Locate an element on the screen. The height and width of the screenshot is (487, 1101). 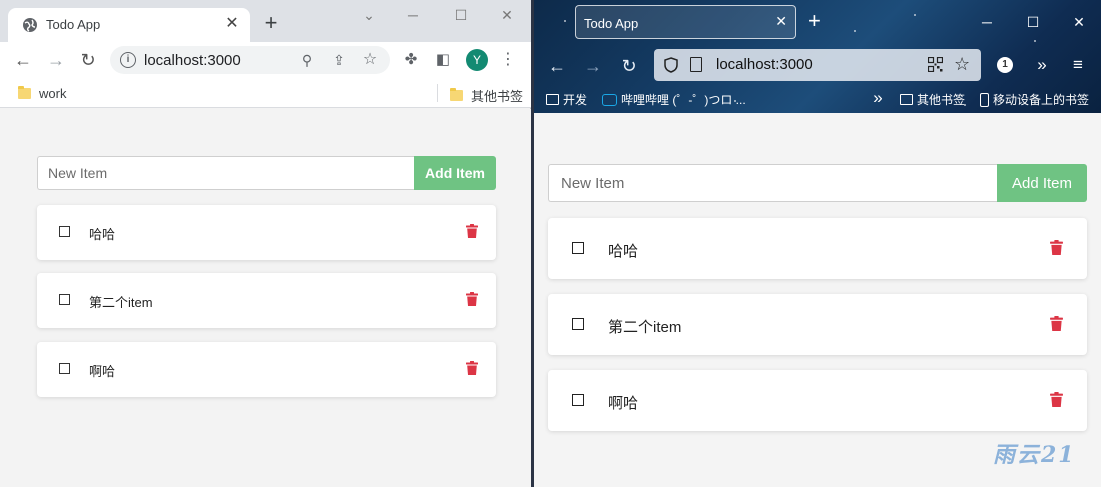
left-tab-close-icon: ✕ is located at coordinates (232, 24).